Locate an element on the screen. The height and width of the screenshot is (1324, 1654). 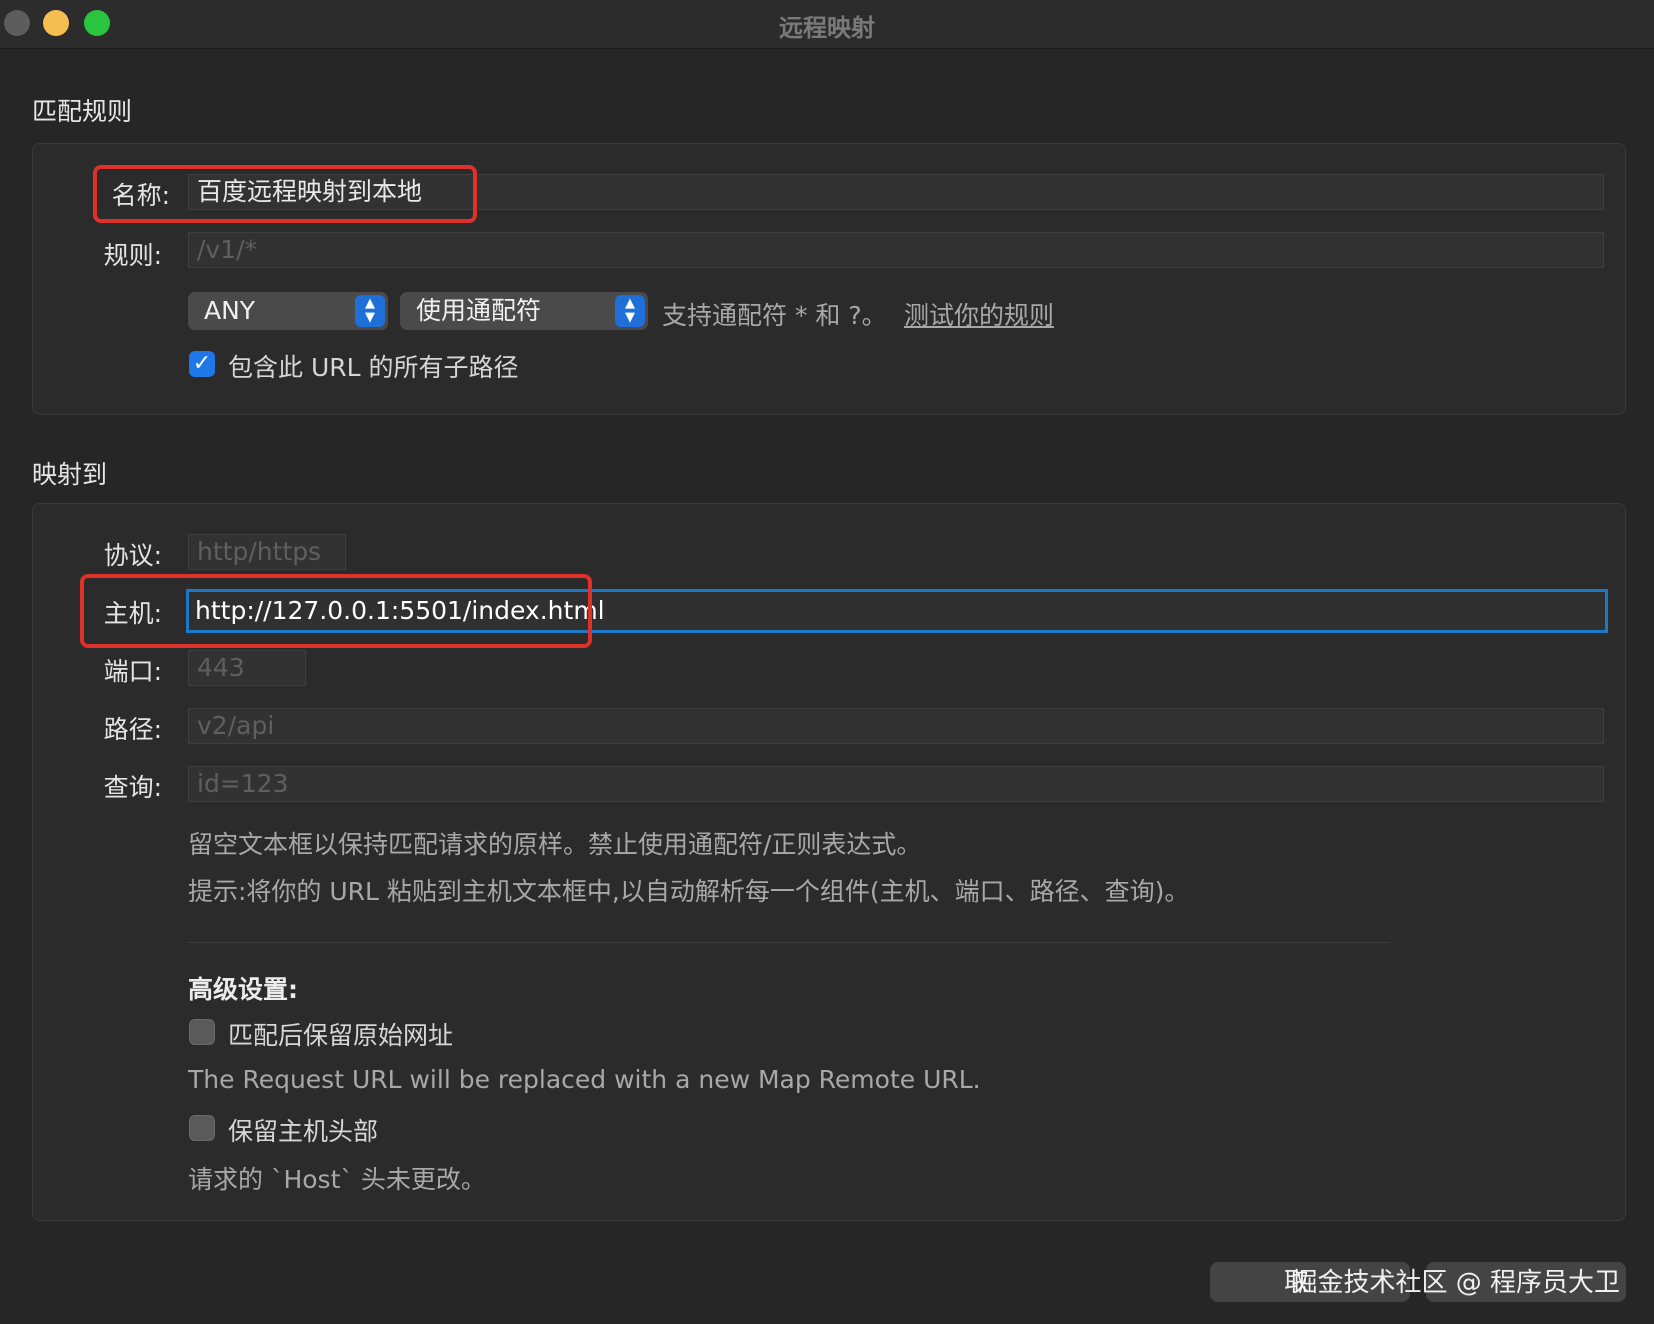
port-label: 端口: is located at coordinates (132, 671).